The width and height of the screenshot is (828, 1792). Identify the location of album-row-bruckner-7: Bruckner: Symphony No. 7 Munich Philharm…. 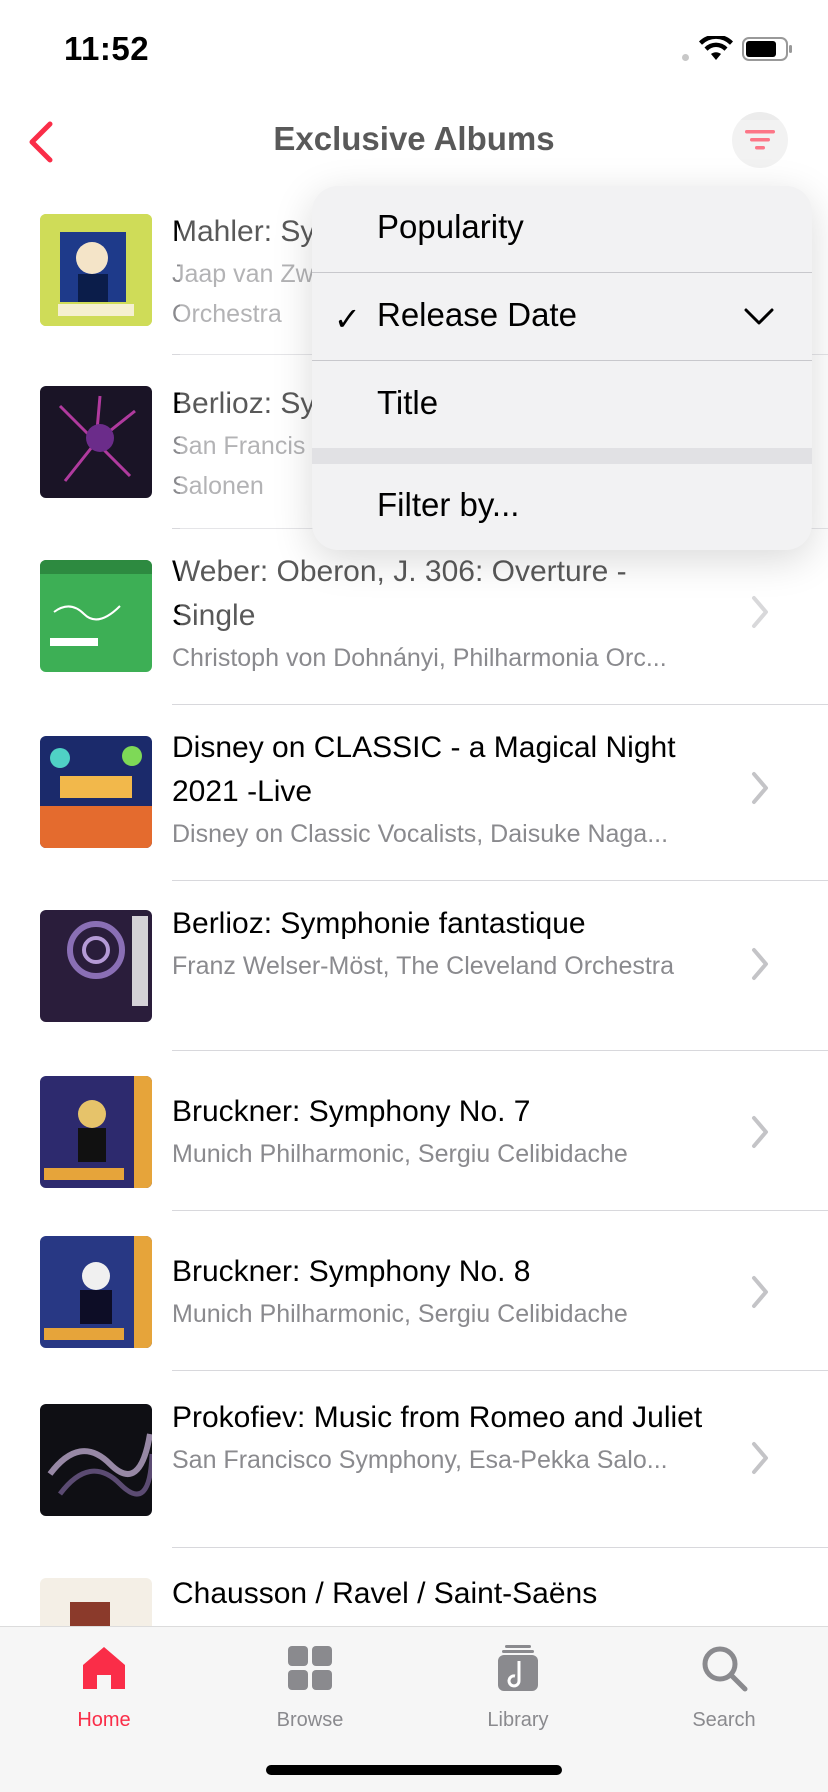
(414, 1138).